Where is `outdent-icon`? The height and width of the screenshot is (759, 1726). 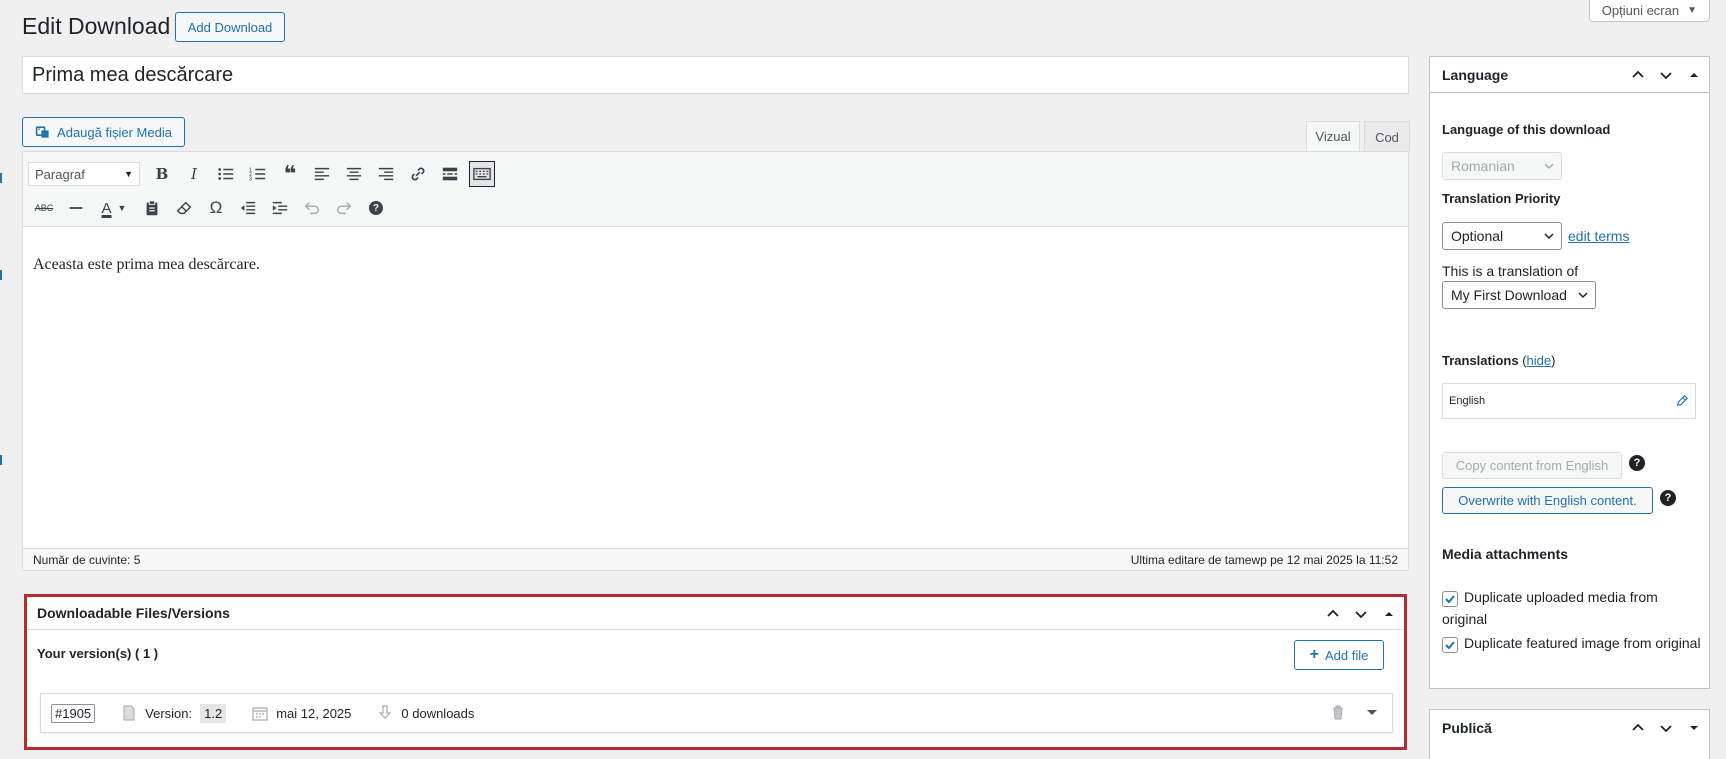 outdent-icon is located at coordinates (248, 208).